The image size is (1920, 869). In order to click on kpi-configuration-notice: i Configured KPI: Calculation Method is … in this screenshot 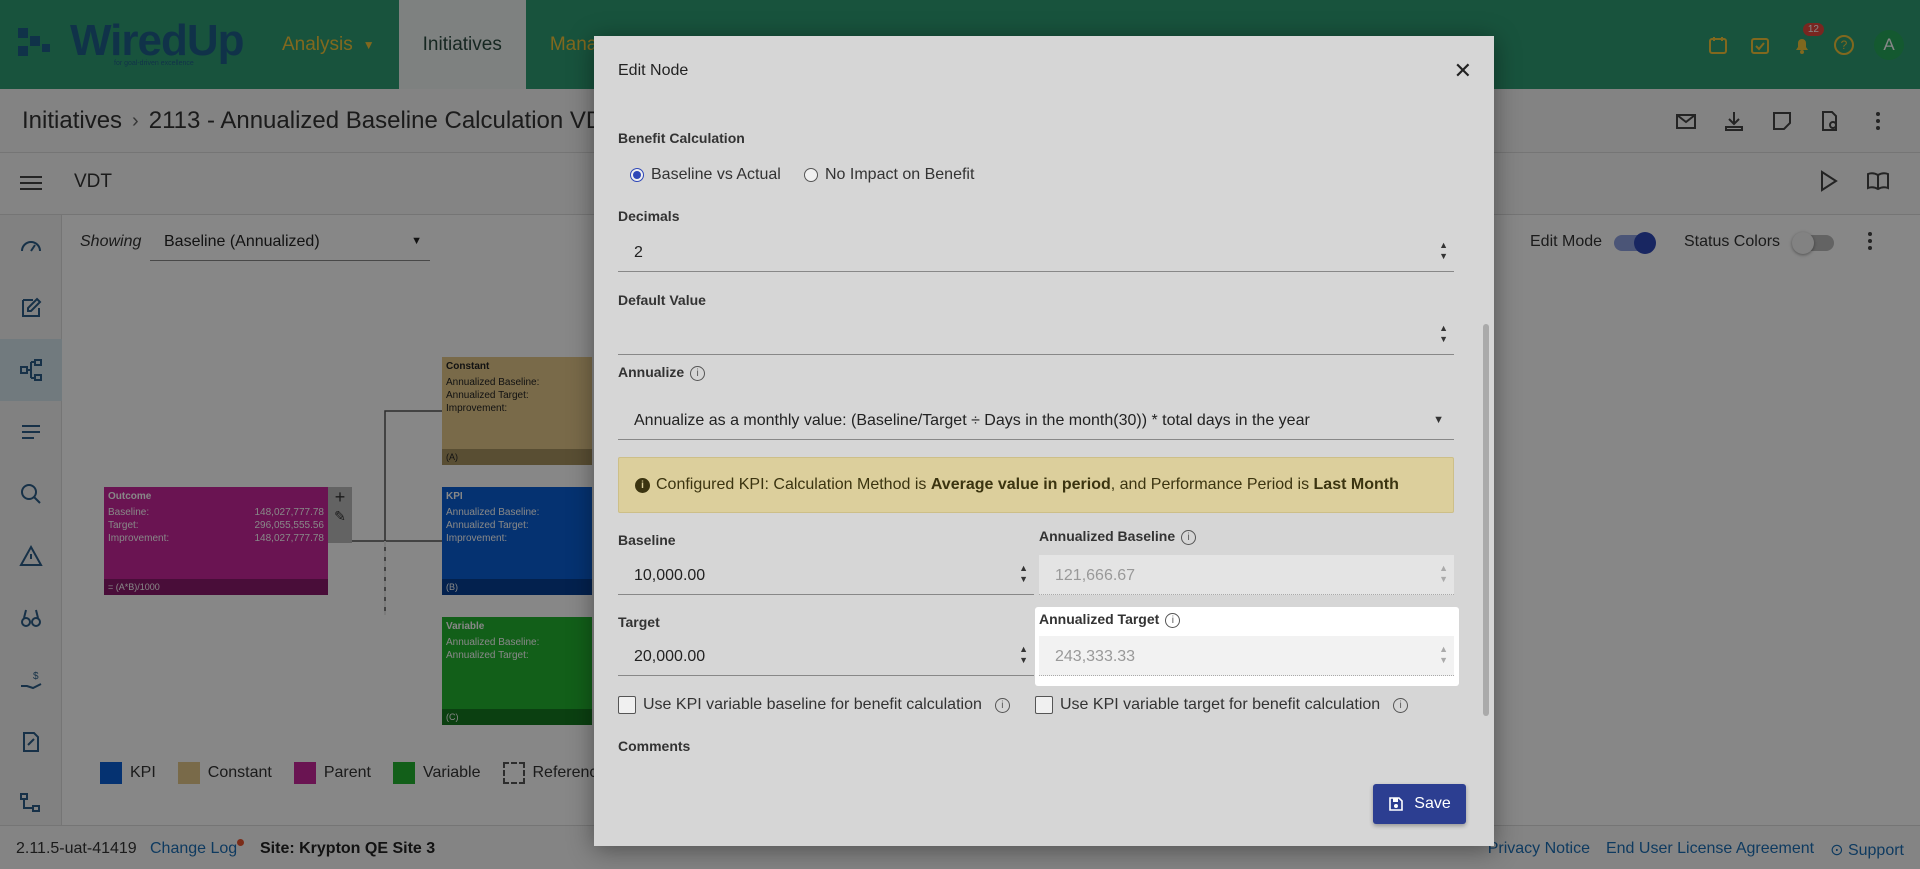, I will do `click(1036, 485)`.